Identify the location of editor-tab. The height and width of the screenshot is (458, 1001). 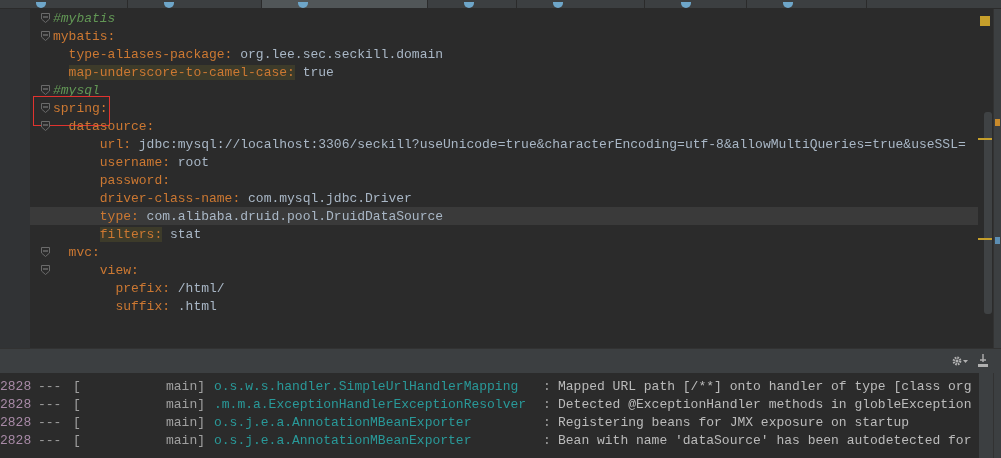
(345, 4).